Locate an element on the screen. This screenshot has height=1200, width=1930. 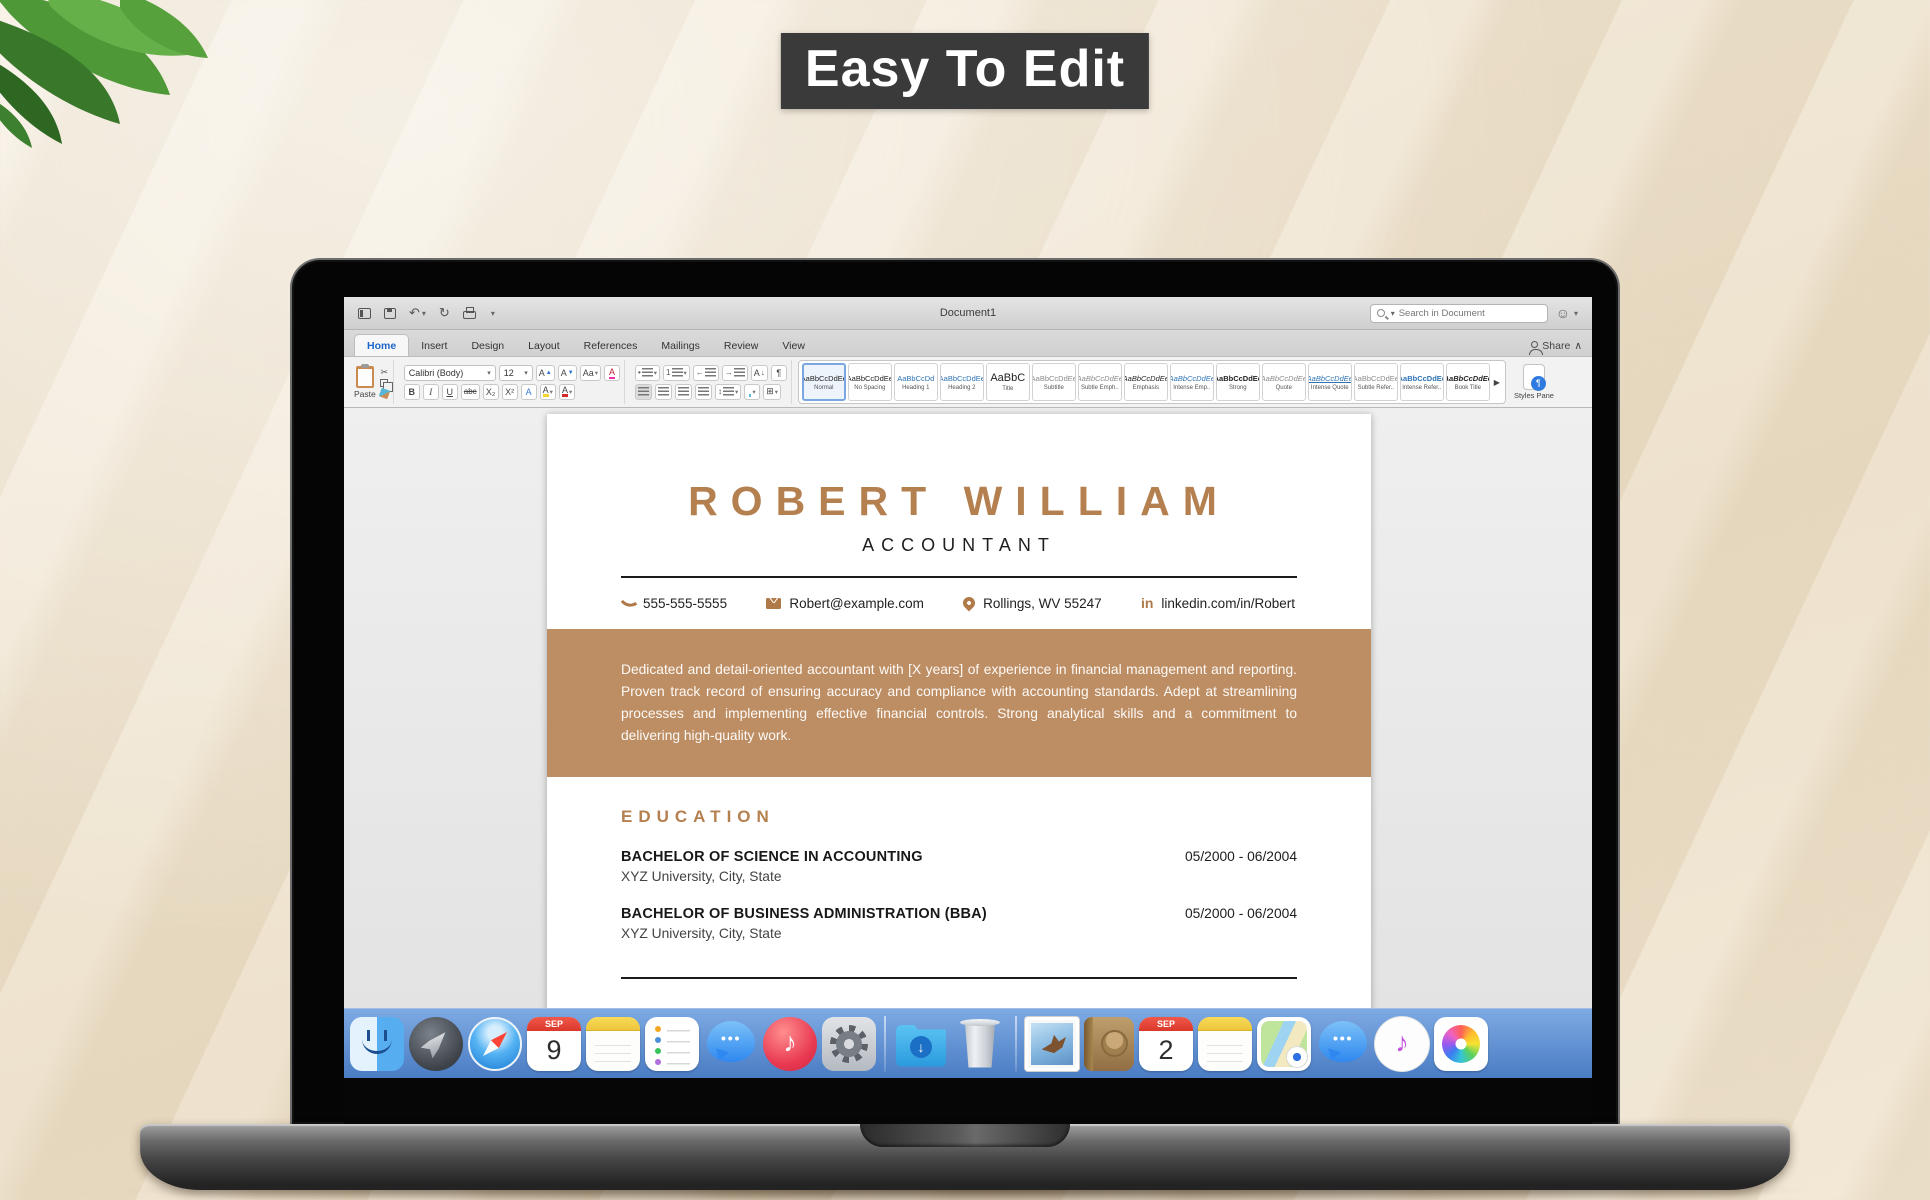
tab-view: View is located at coordinates (793, 345).